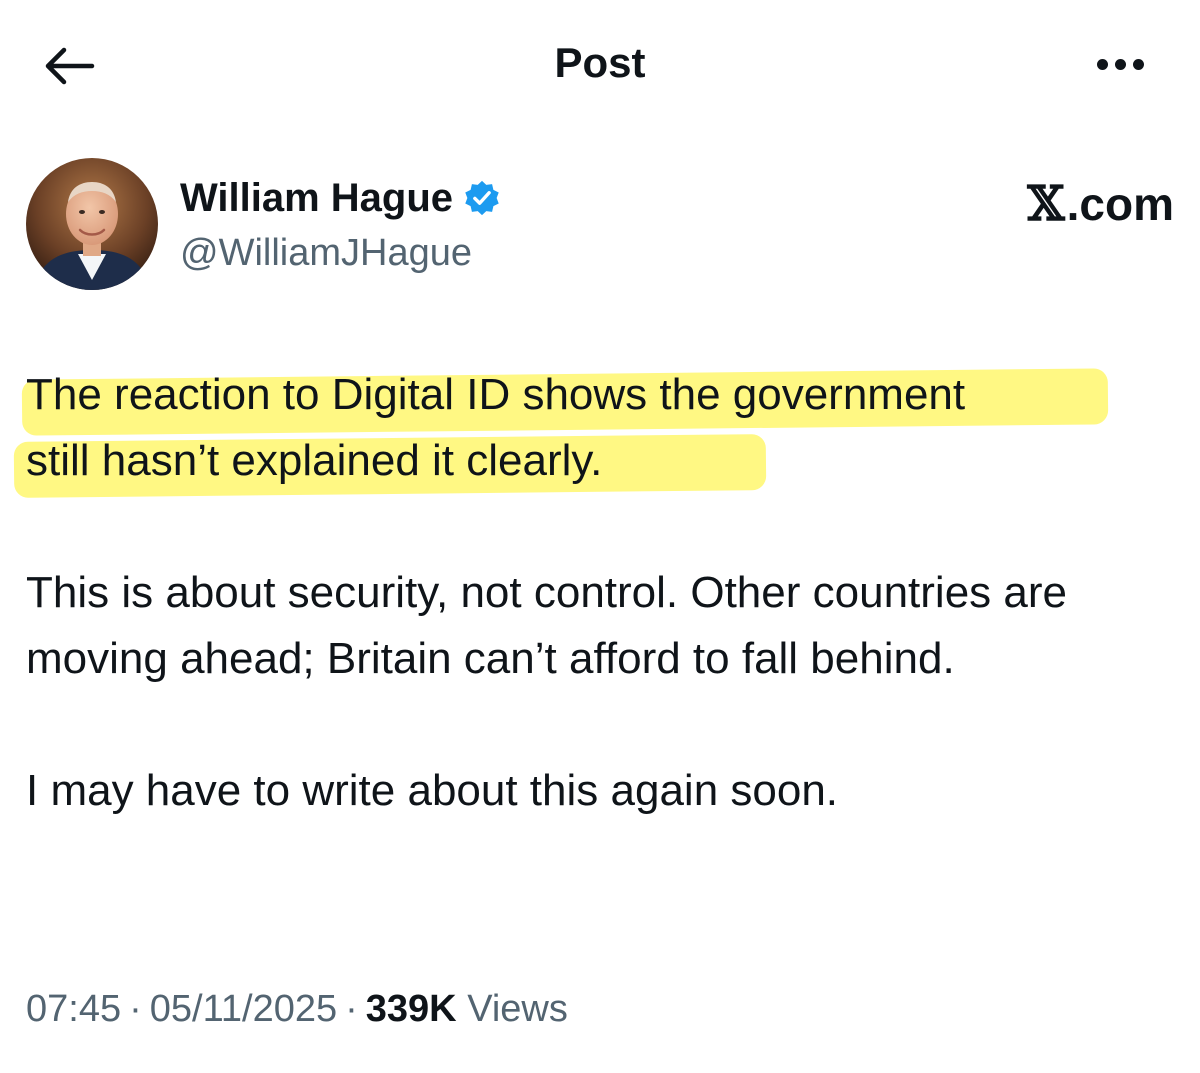  I want to click on page-title: Post, so click(600, 62).